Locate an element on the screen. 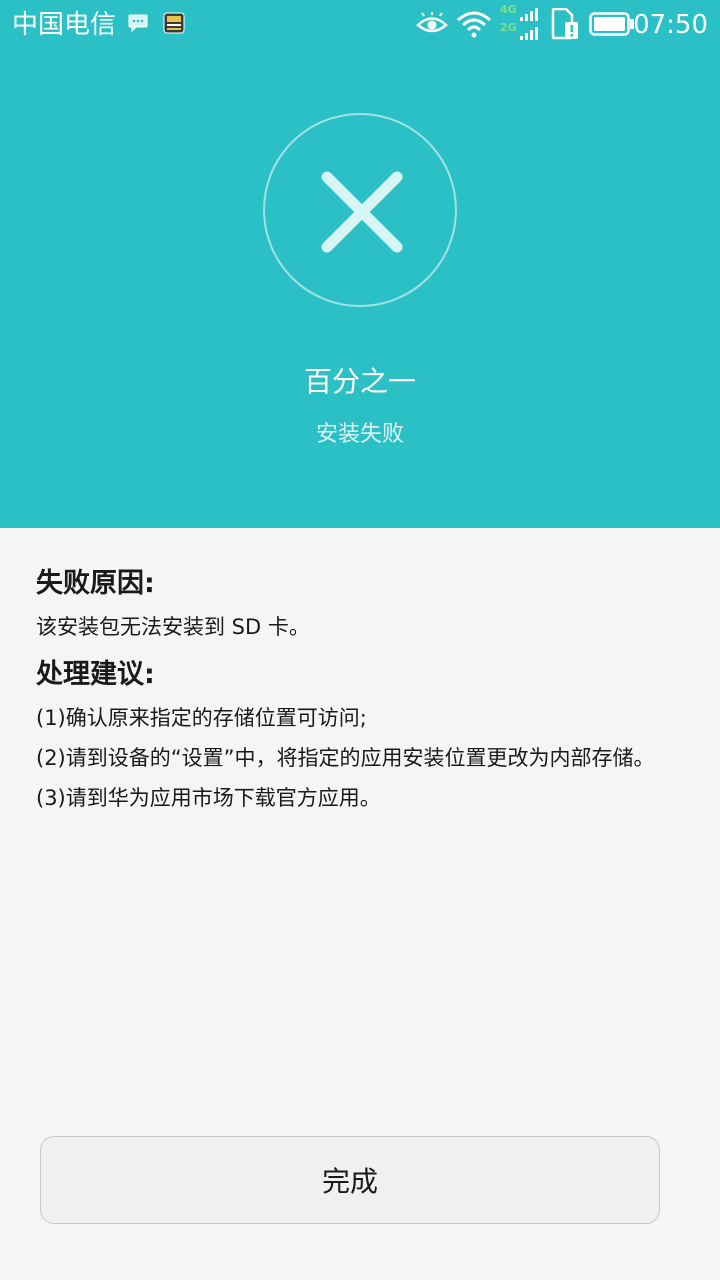 This screenshot has width=720, height=1280. carrier-name: 中国电信 is located at coordinates (64, 25).